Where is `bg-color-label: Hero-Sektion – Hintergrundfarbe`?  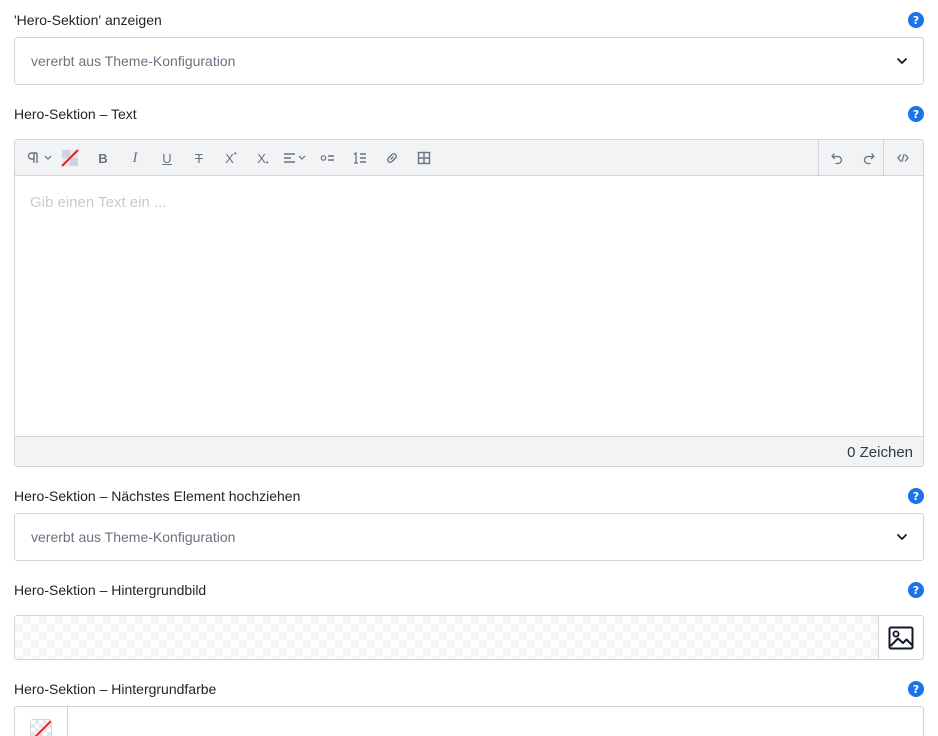
bg-color-label: Hero-Sektion – Hintergrundfarbe is located at coordinates (115, 689).